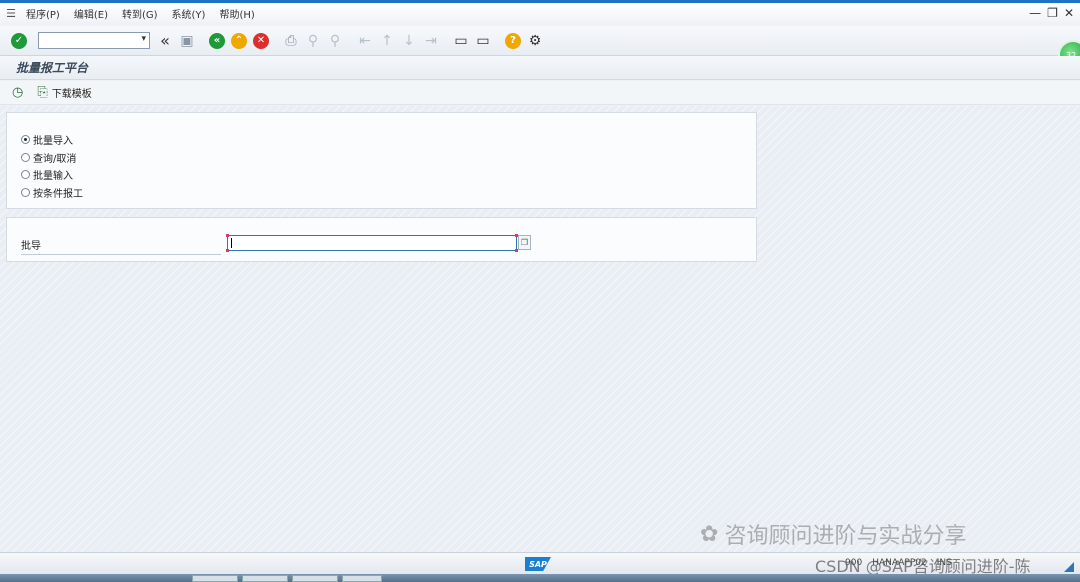 The height and width of the screenshot is (582, 1080). What do you see at coordinates (53, 177) in the screenshot?
I see `radio-label: 批量输入` at bounding box center [53, 177].